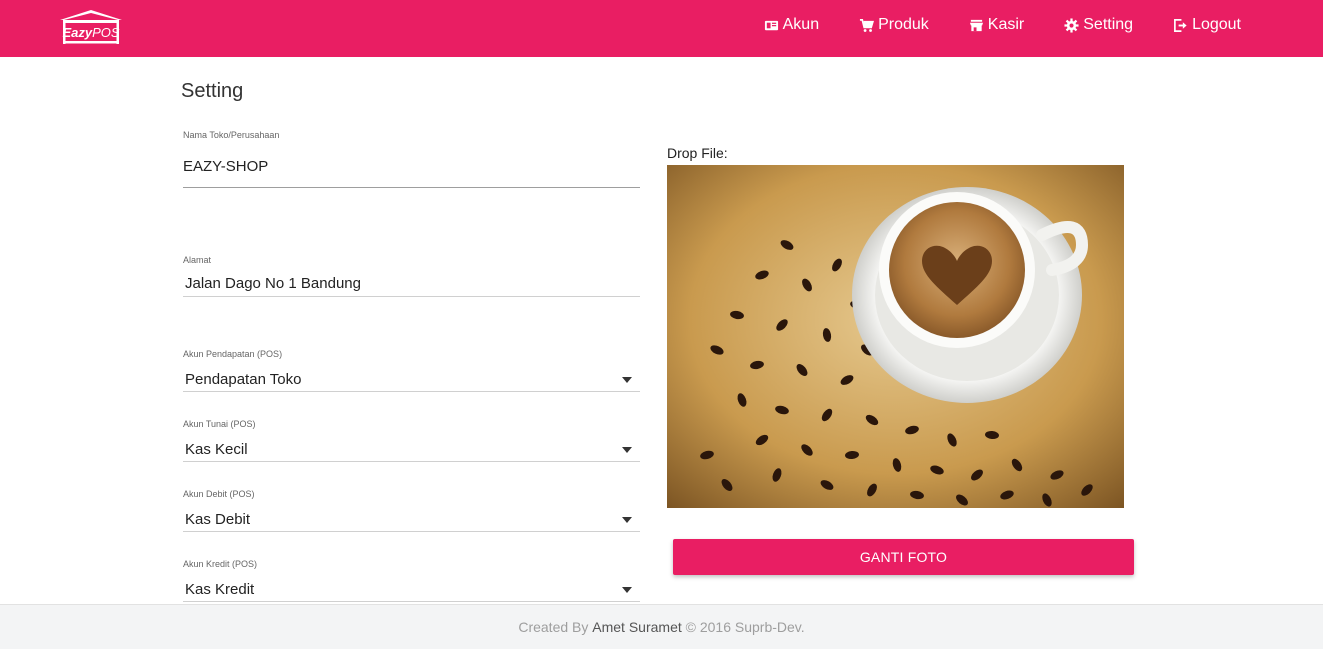 The width and height of the screenshot is (1323, 649). What do you see at coordinates (411, 601) in the screenshot?
I see `akun-kredit-underline` at bounding box center [411, 601].